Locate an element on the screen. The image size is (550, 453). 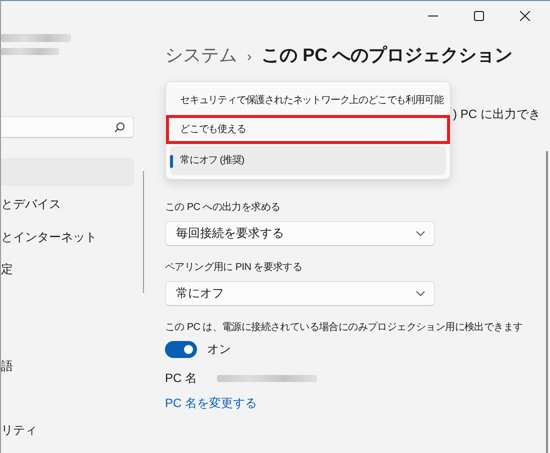
page-title: この PC へのプロジェクション is located at coordinates (387, 55).